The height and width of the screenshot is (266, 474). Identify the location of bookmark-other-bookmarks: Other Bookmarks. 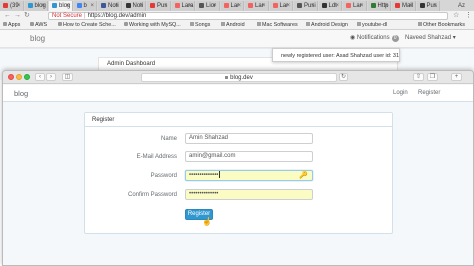
(441, 25).